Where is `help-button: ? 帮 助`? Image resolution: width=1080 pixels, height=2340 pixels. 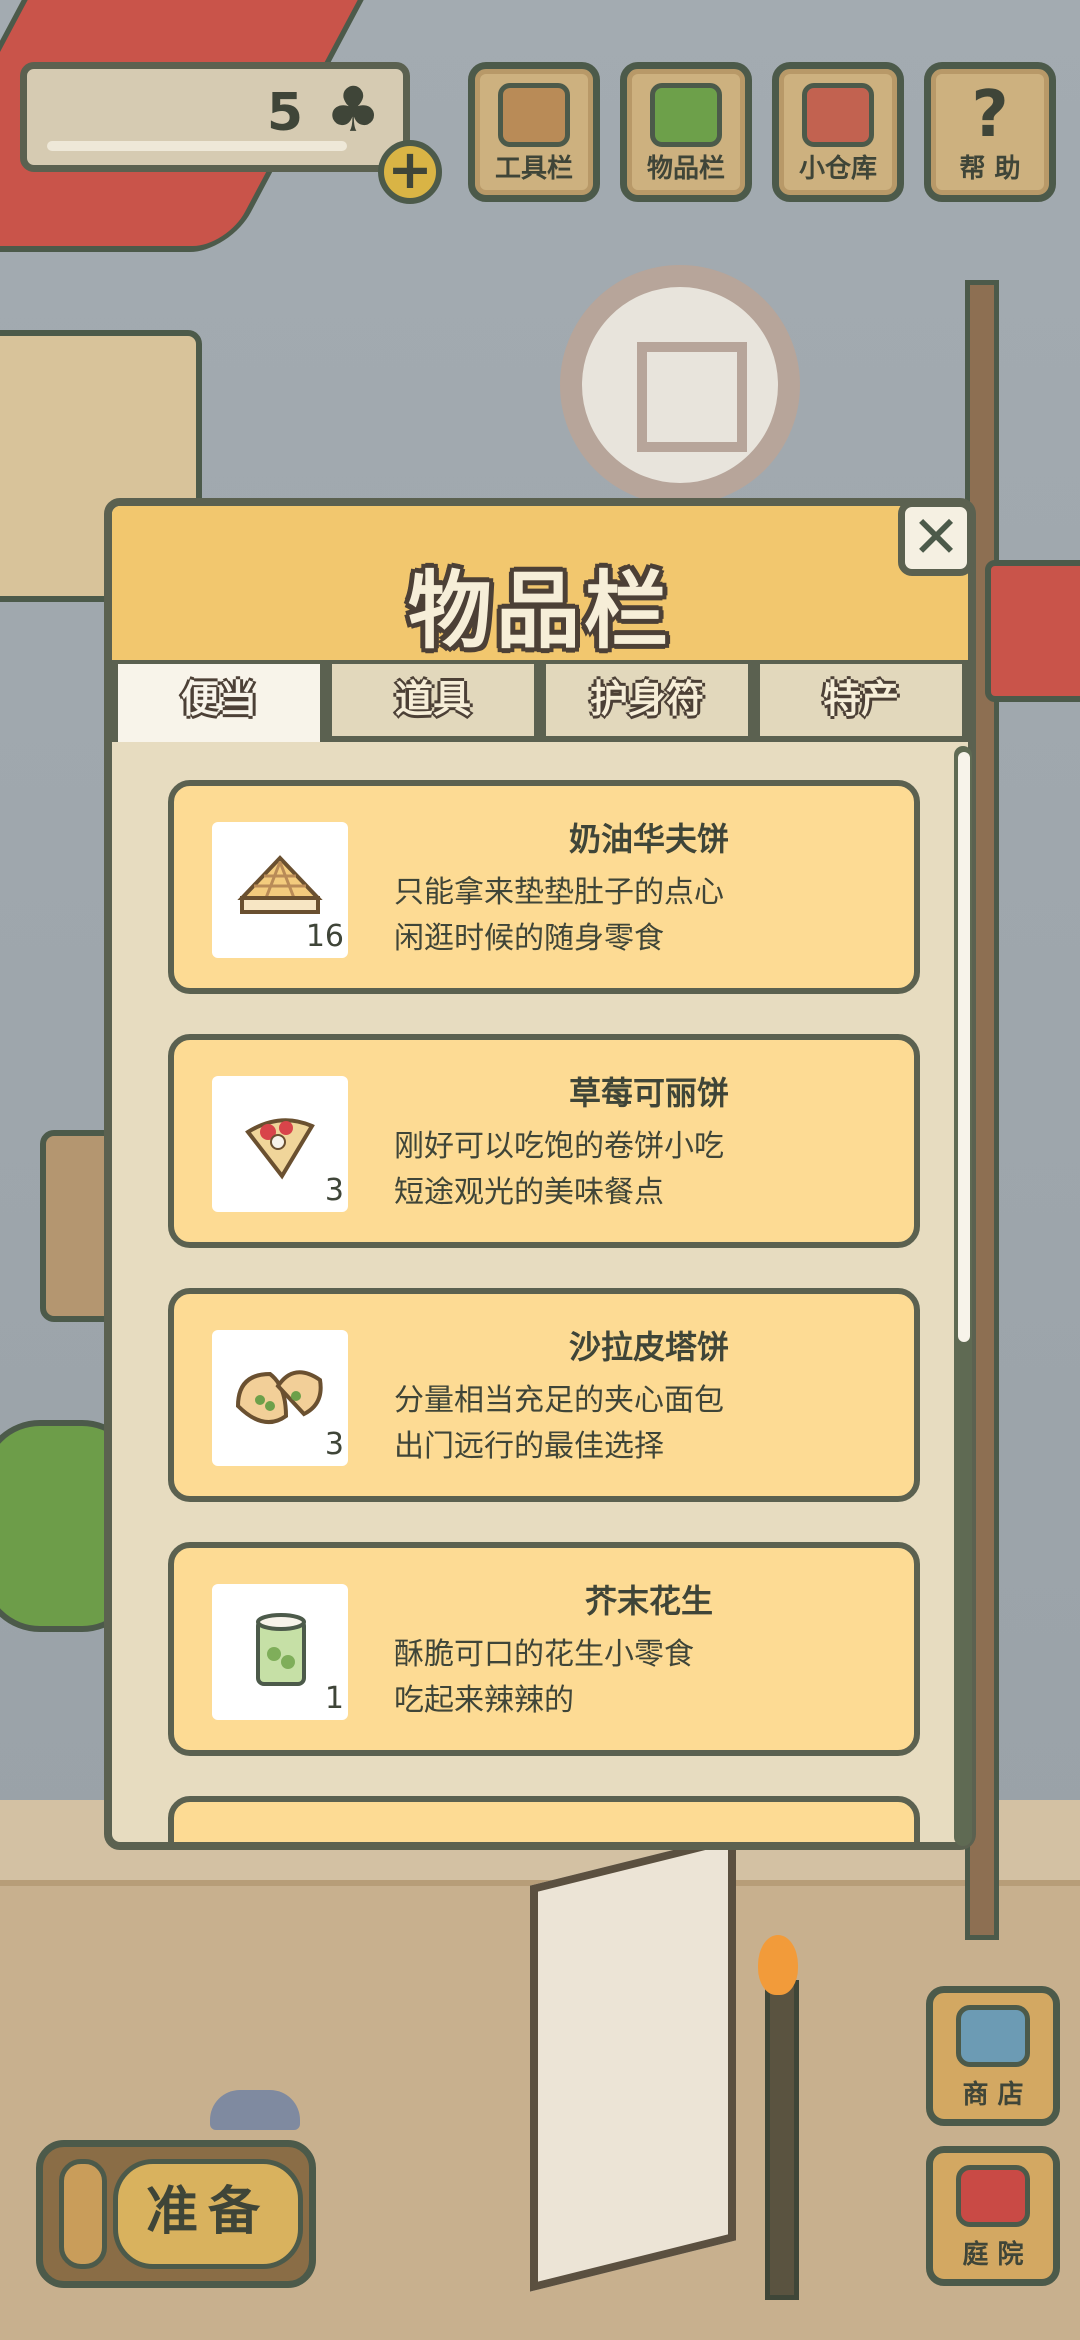
help-button: ? 帮 助 is located at coordinates (990, 132).